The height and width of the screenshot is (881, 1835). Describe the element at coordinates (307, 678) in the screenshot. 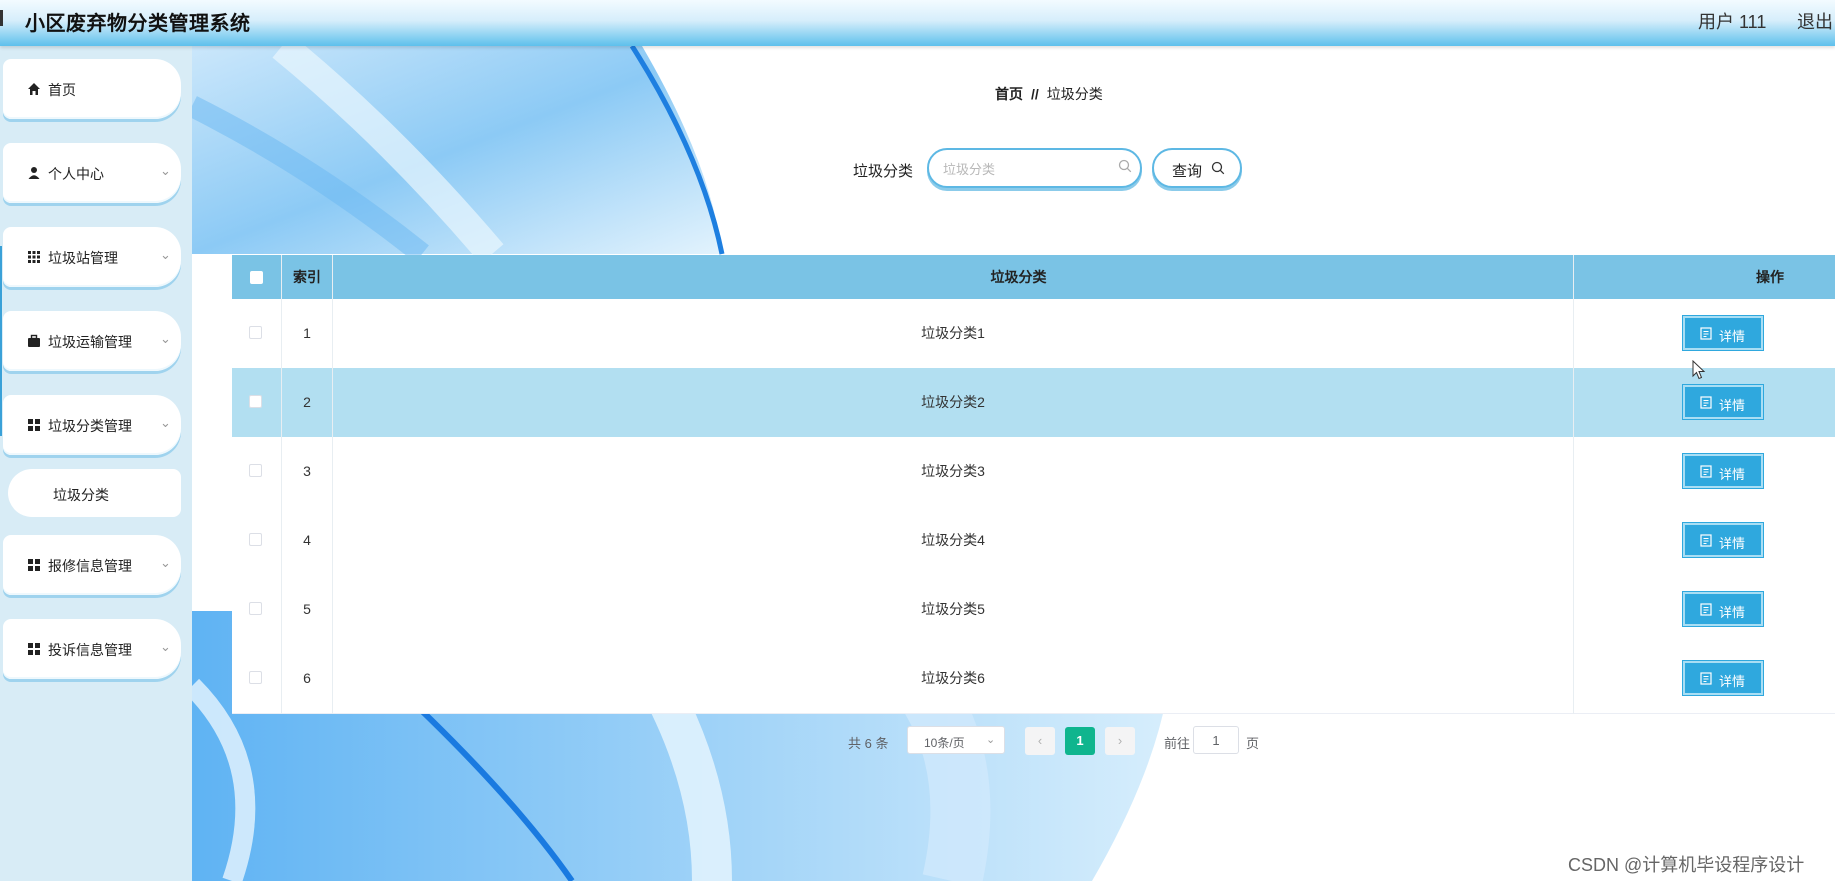

I see `row-index: 6` at that location.